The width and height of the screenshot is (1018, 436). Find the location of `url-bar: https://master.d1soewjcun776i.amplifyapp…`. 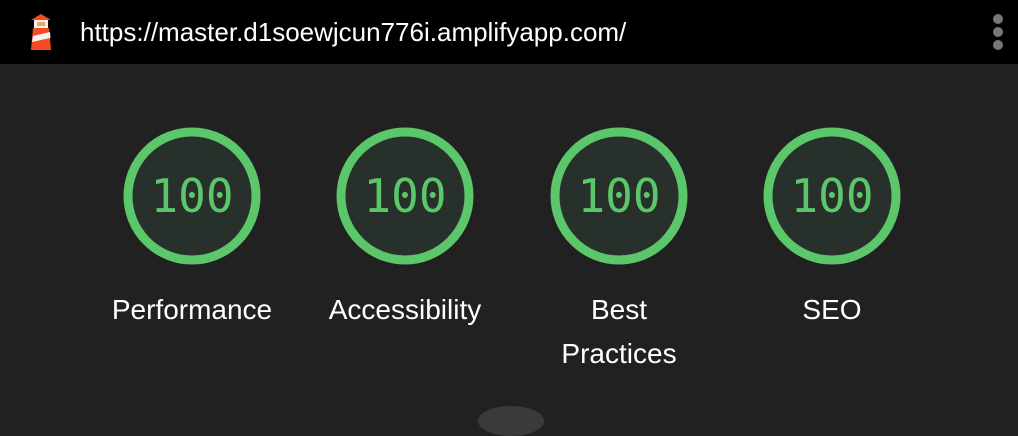

url-bar: https://master.d1soewjcun776i.amplifyapp… is located at coordinates (353, 32).